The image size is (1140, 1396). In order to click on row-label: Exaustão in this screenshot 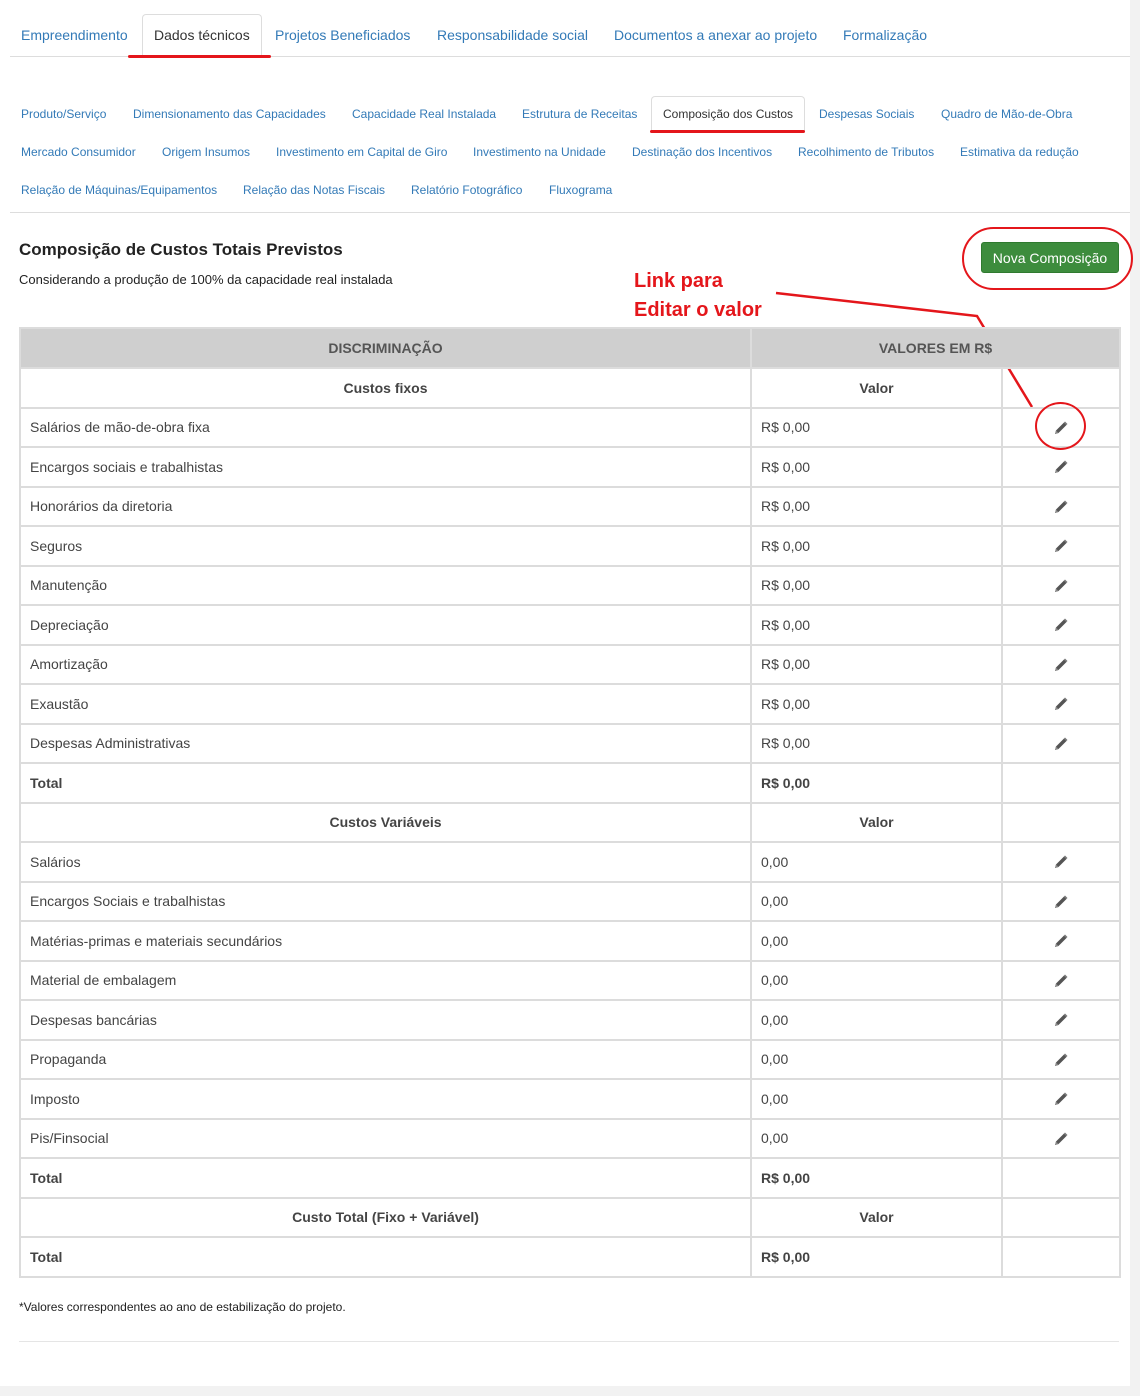, I will do `click(385, 704)`.